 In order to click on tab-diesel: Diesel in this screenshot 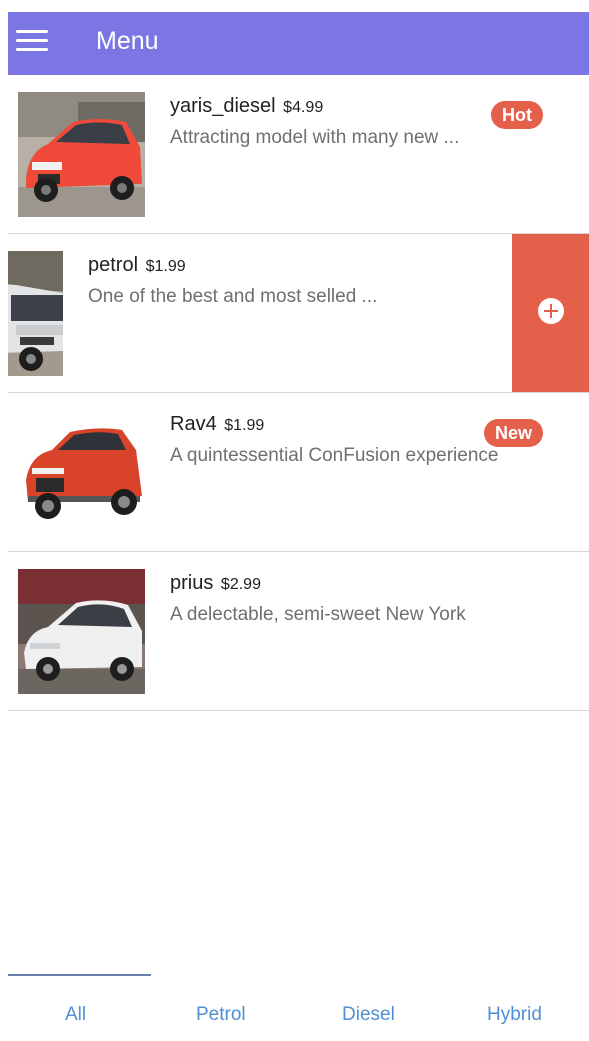, I will do `click(368, 1015)`.